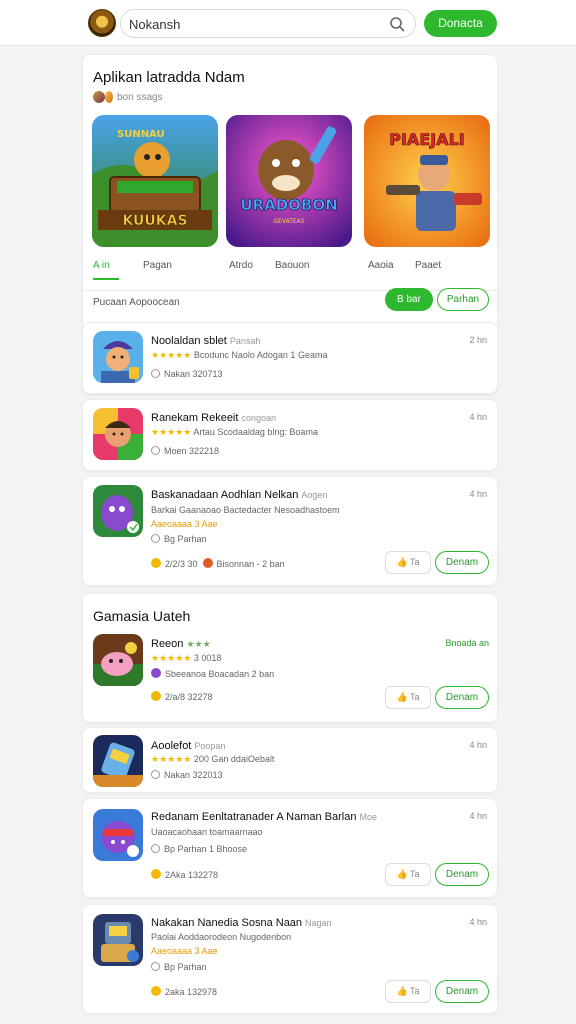  Describe the element at coordinates (187, 775) in the screenshot. I see `app-meta: Nakan 322013` at that location.